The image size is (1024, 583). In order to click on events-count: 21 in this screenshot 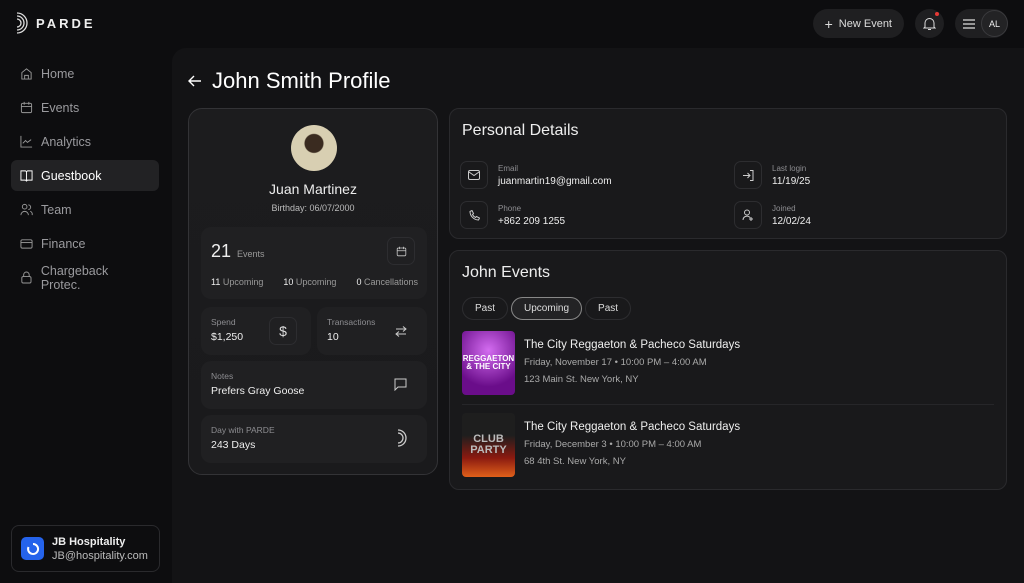, I will do `click(221, 251)`.